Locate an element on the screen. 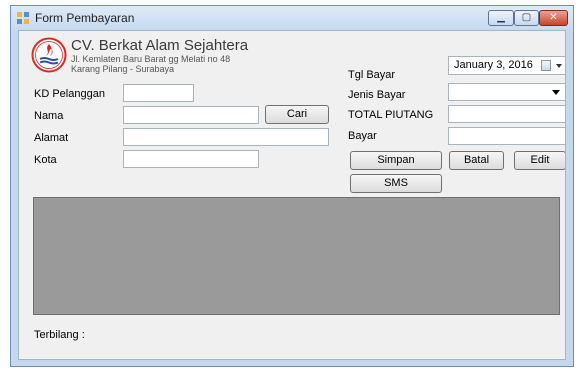 The image size is (586, 373). company-address-line1: Jl. Kemlaten Baru Barat gg Melati no 48 is located at coordinates (151, 59).